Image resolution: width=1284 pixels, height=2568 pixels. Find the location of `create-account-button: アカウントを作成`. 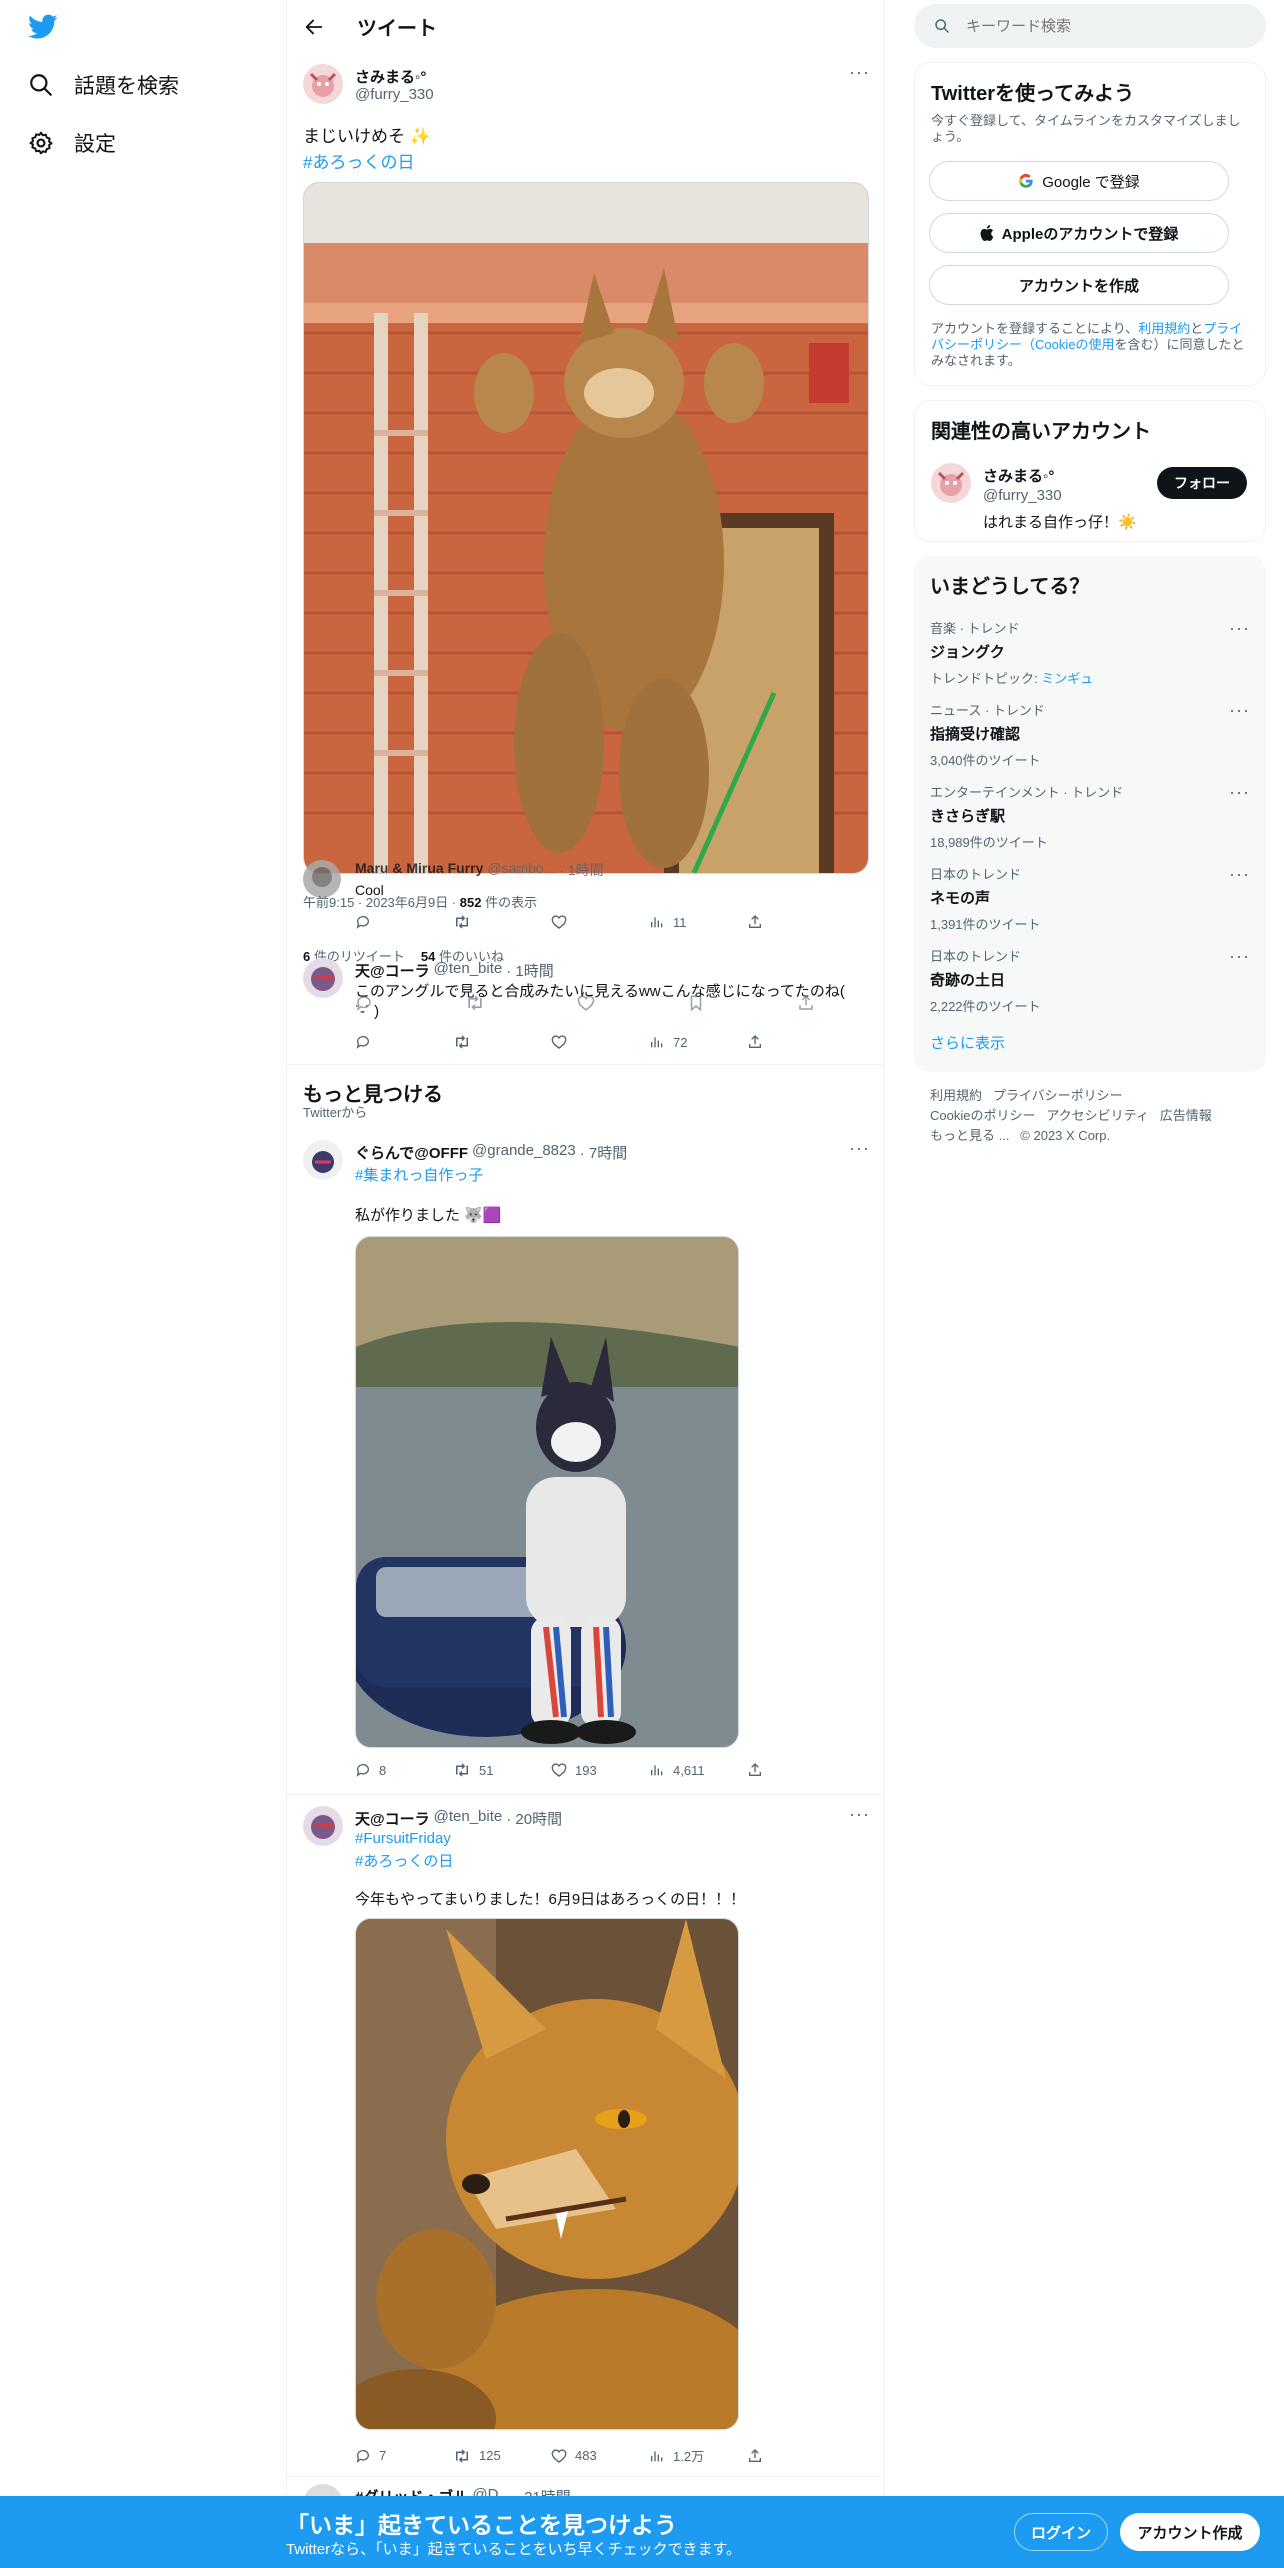

create-account-button: アカウントを作成 is located at coordinates (1079, 285).